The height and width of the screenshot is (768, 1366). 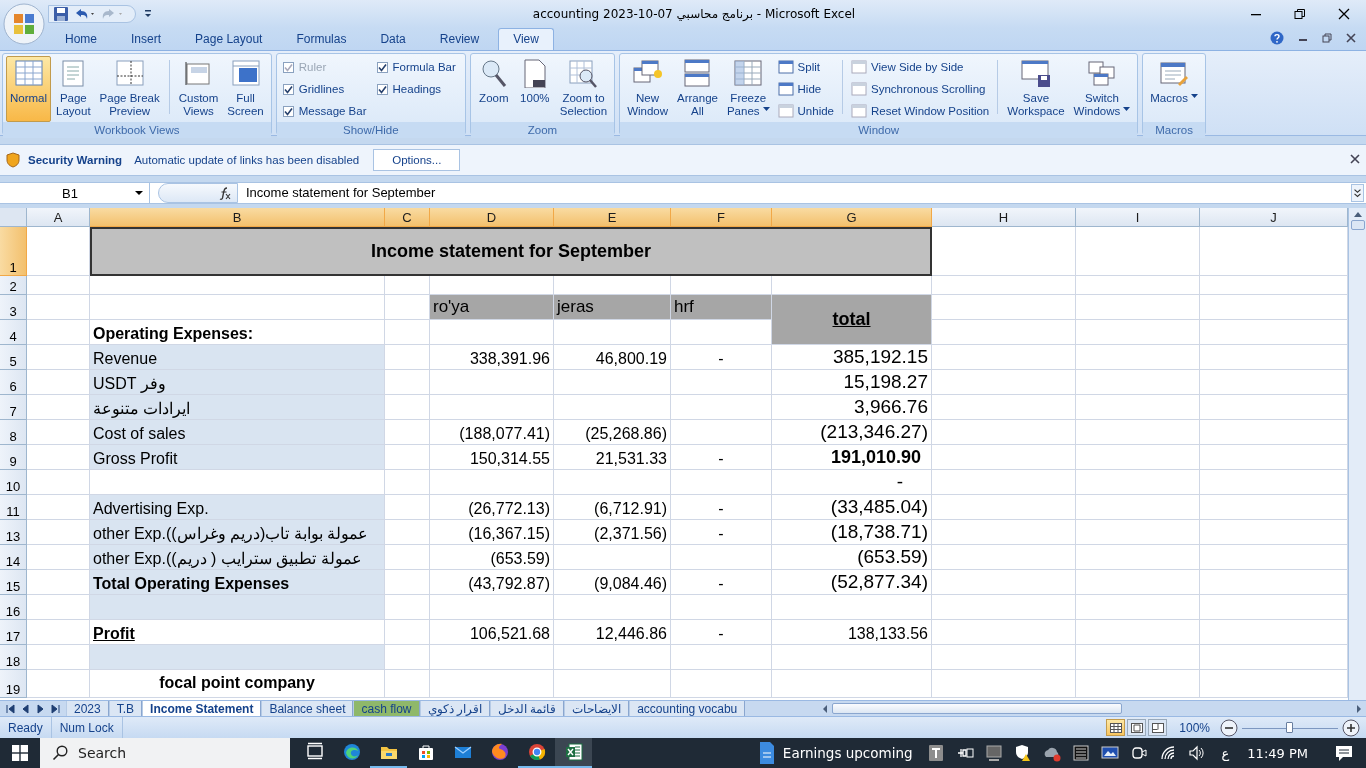 What do you see at coordinates (766, 753) in the screenshot?
I see `document-icon` at bounding box center [766, 753].